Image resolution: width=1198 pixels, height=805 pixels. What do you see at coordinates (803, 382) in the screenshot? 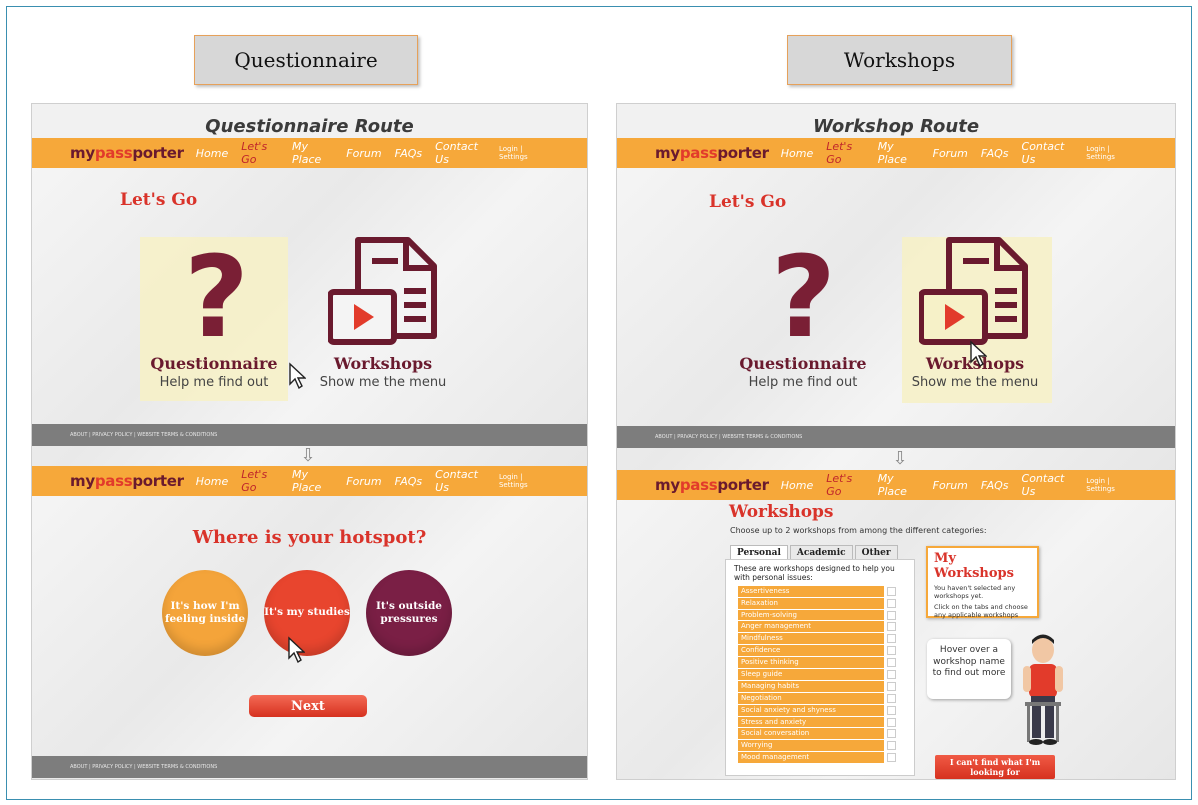
I see `questionnaire-option-sub: Help me find out` at bounding box center [803, 382].